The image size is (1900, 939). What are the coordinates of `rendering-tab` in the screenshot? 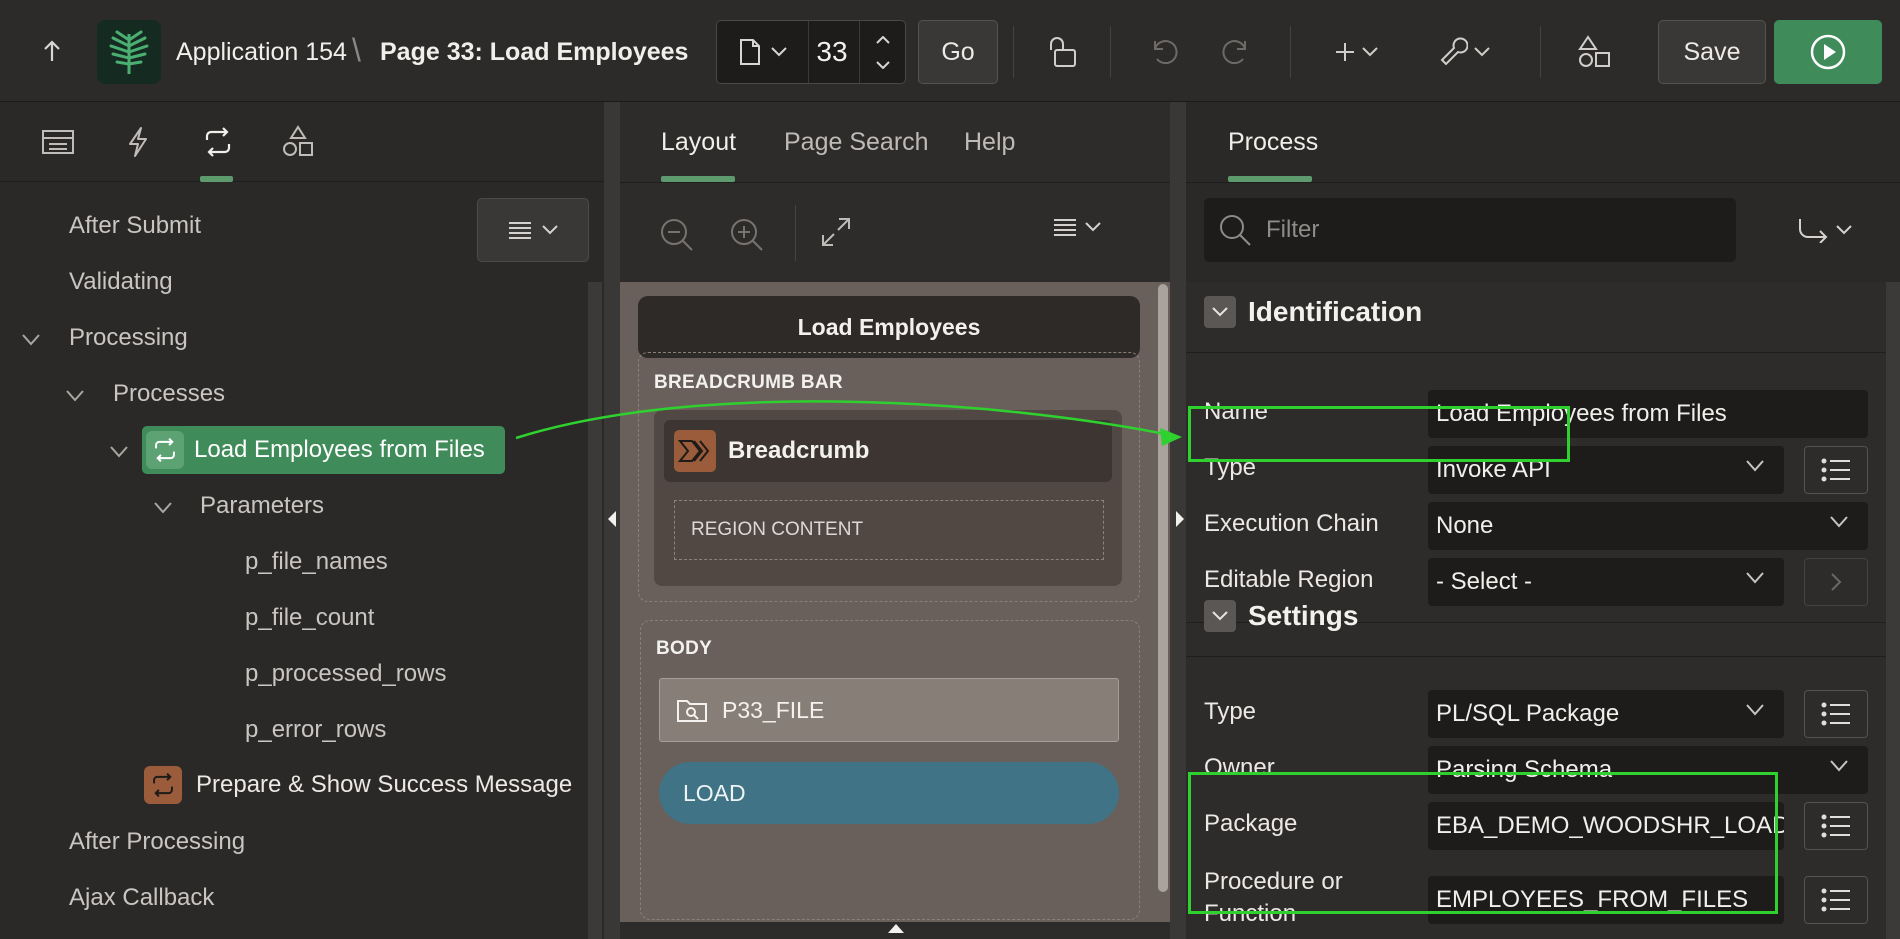 It's located at (58, 142).